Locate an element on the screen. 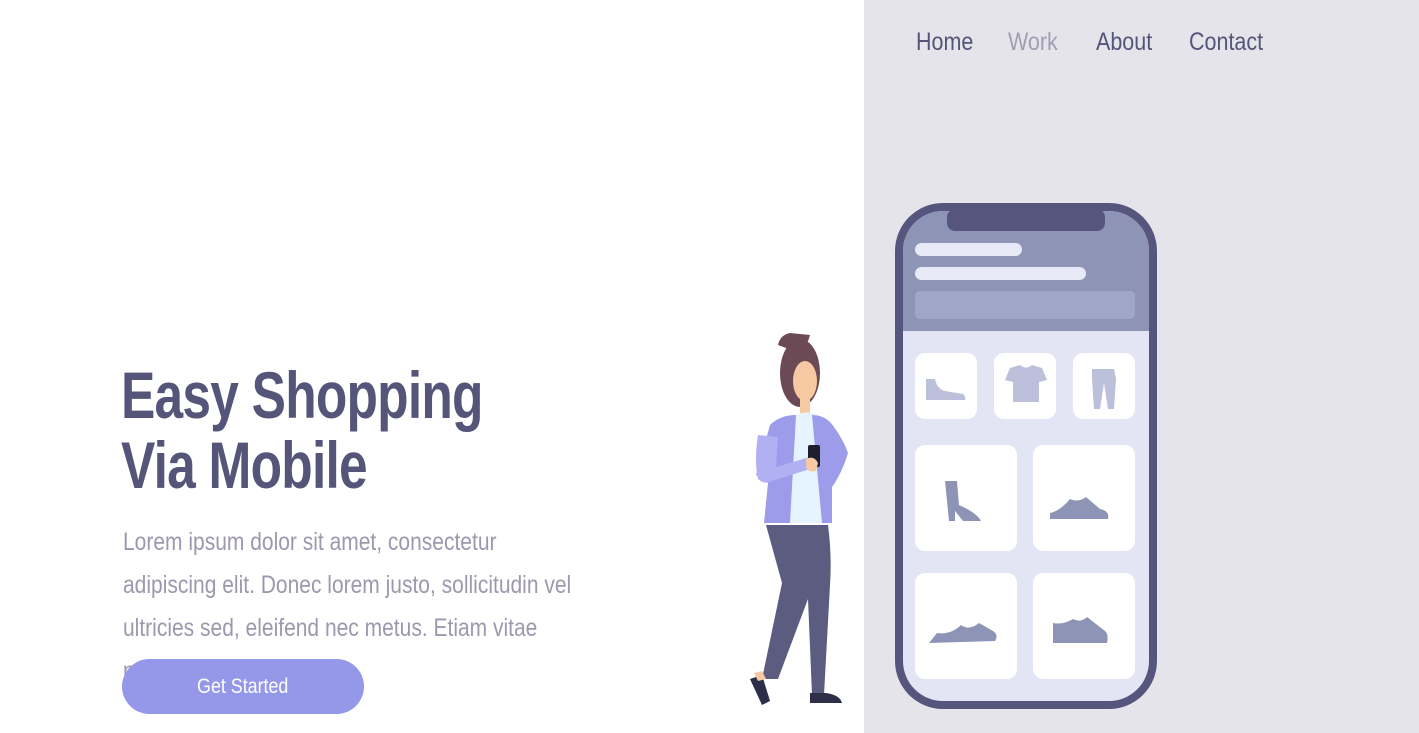  get-started-label: Get Started is located at coordinates (243, 686).